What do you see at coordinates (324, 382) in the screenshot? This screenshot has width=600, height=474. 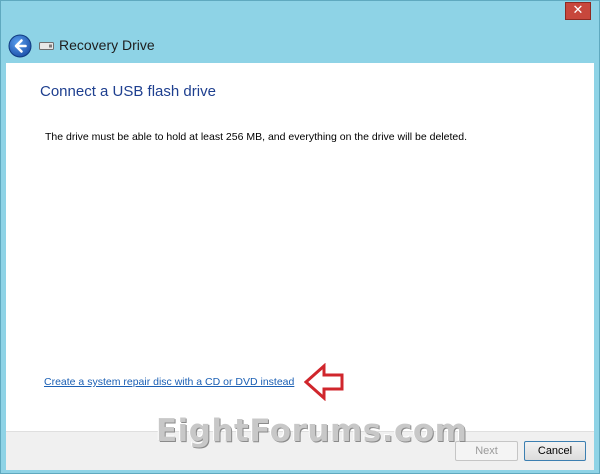 I see `red-arrow-icon` at bounding box center [324, 382].